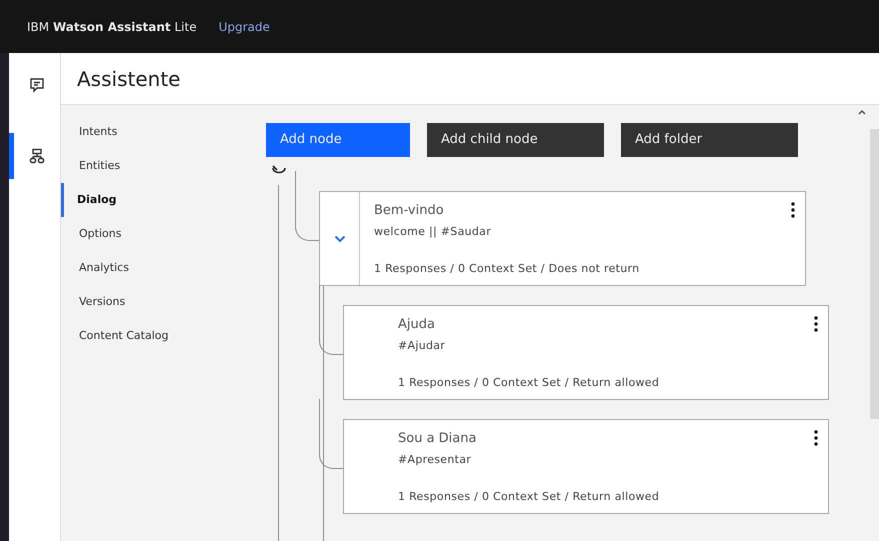 This screenshot has height=541, width=879. Describe the element at coordinates (435, 460) in the screenshot. I see `node-condition: #Apresentar` at that location.